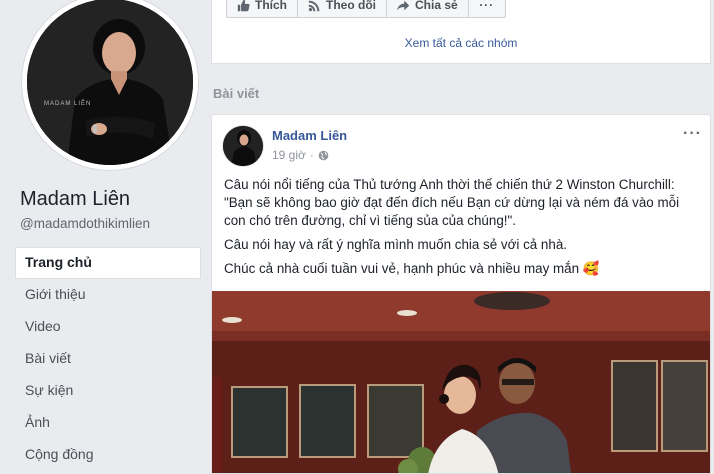 The height and width of the screenshot is (474, 714). Describe the element at coordinates (108, 263) in the screenshot. I see `nav-item-home: Trang chủ` at that location.